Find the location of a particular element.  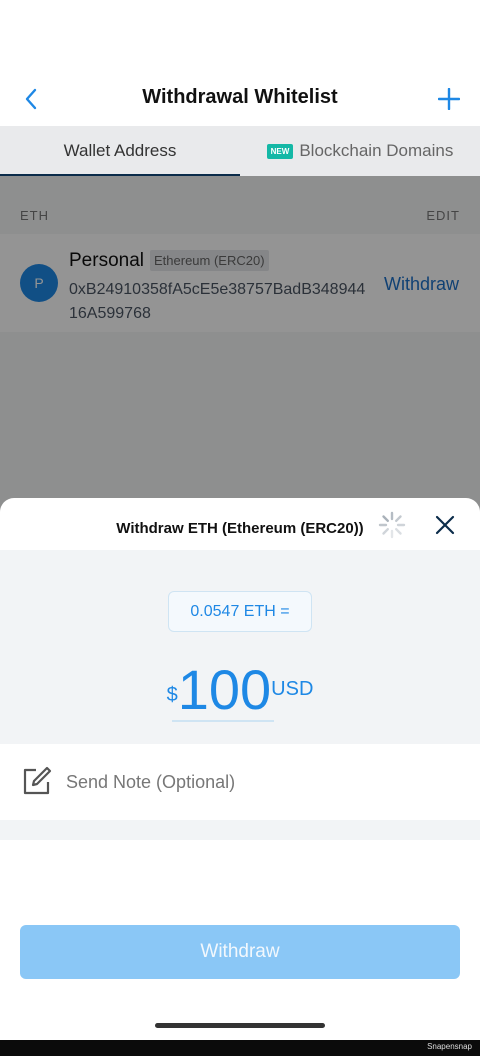

amount-underline is located at coordinates (223, 721).